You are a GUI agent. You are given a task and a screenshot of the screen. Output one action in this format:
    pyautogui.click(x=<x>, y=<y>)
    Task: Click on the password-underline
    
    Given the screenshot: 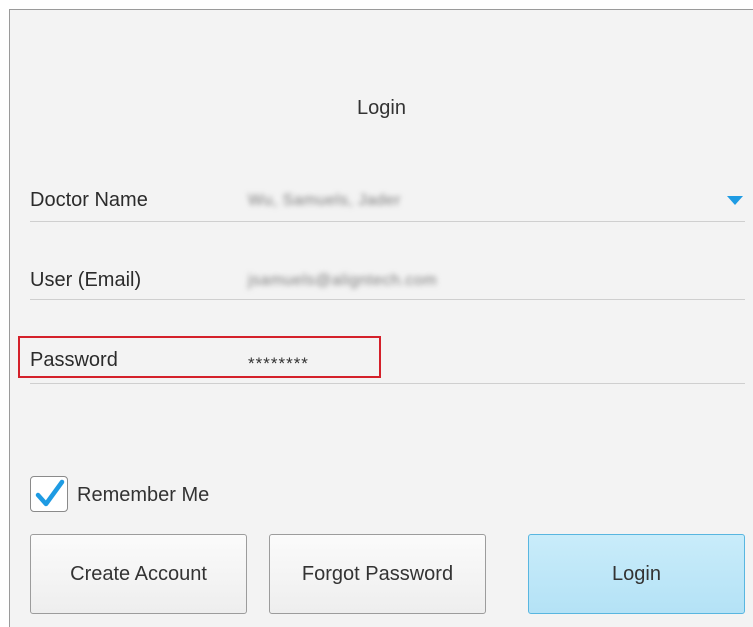 What is the action you would take?
    pyautogui.click(x=387, y=383)
    